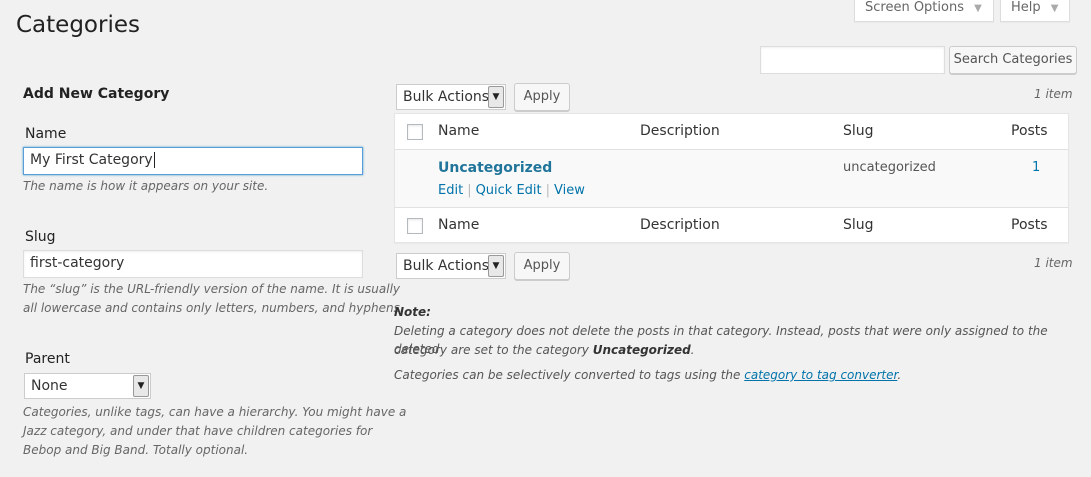  What do you see at coordinates (495, 168) in the screenshot?
I see `category-name-link: Uncategorized` at bounding box center [495, 168].